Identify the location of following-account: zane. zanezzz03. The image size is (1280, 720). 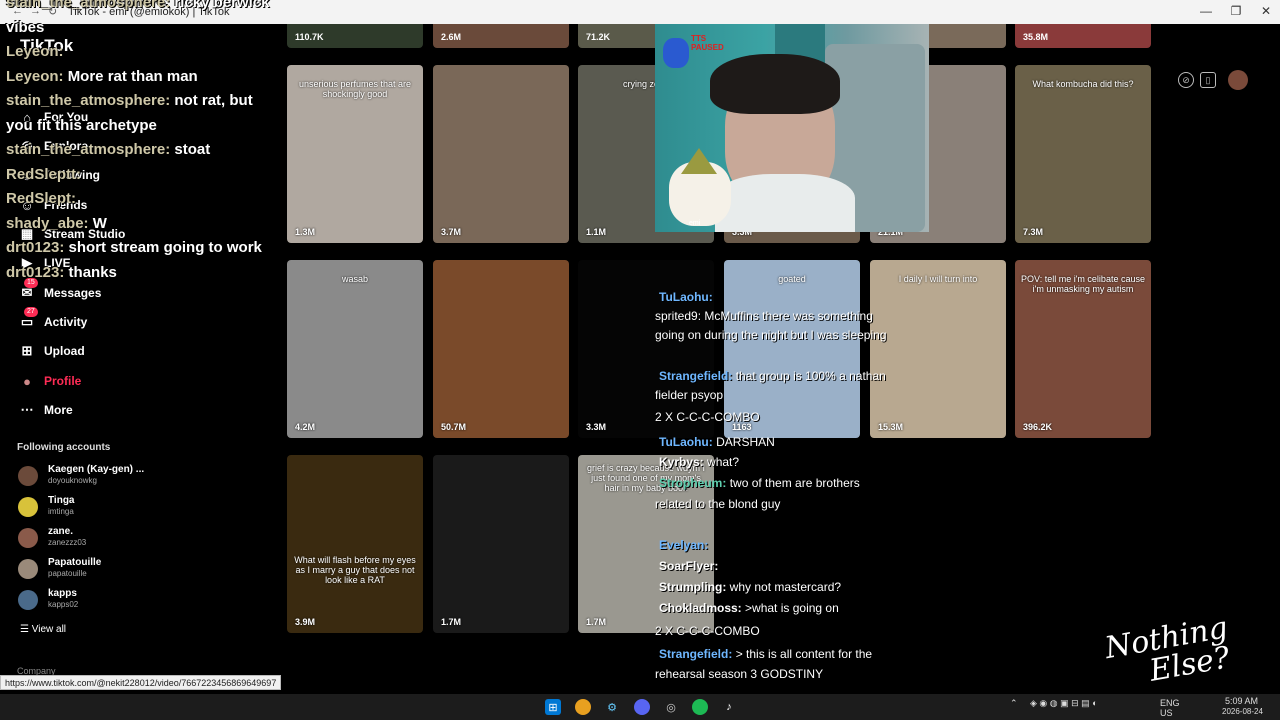
(83, 538).